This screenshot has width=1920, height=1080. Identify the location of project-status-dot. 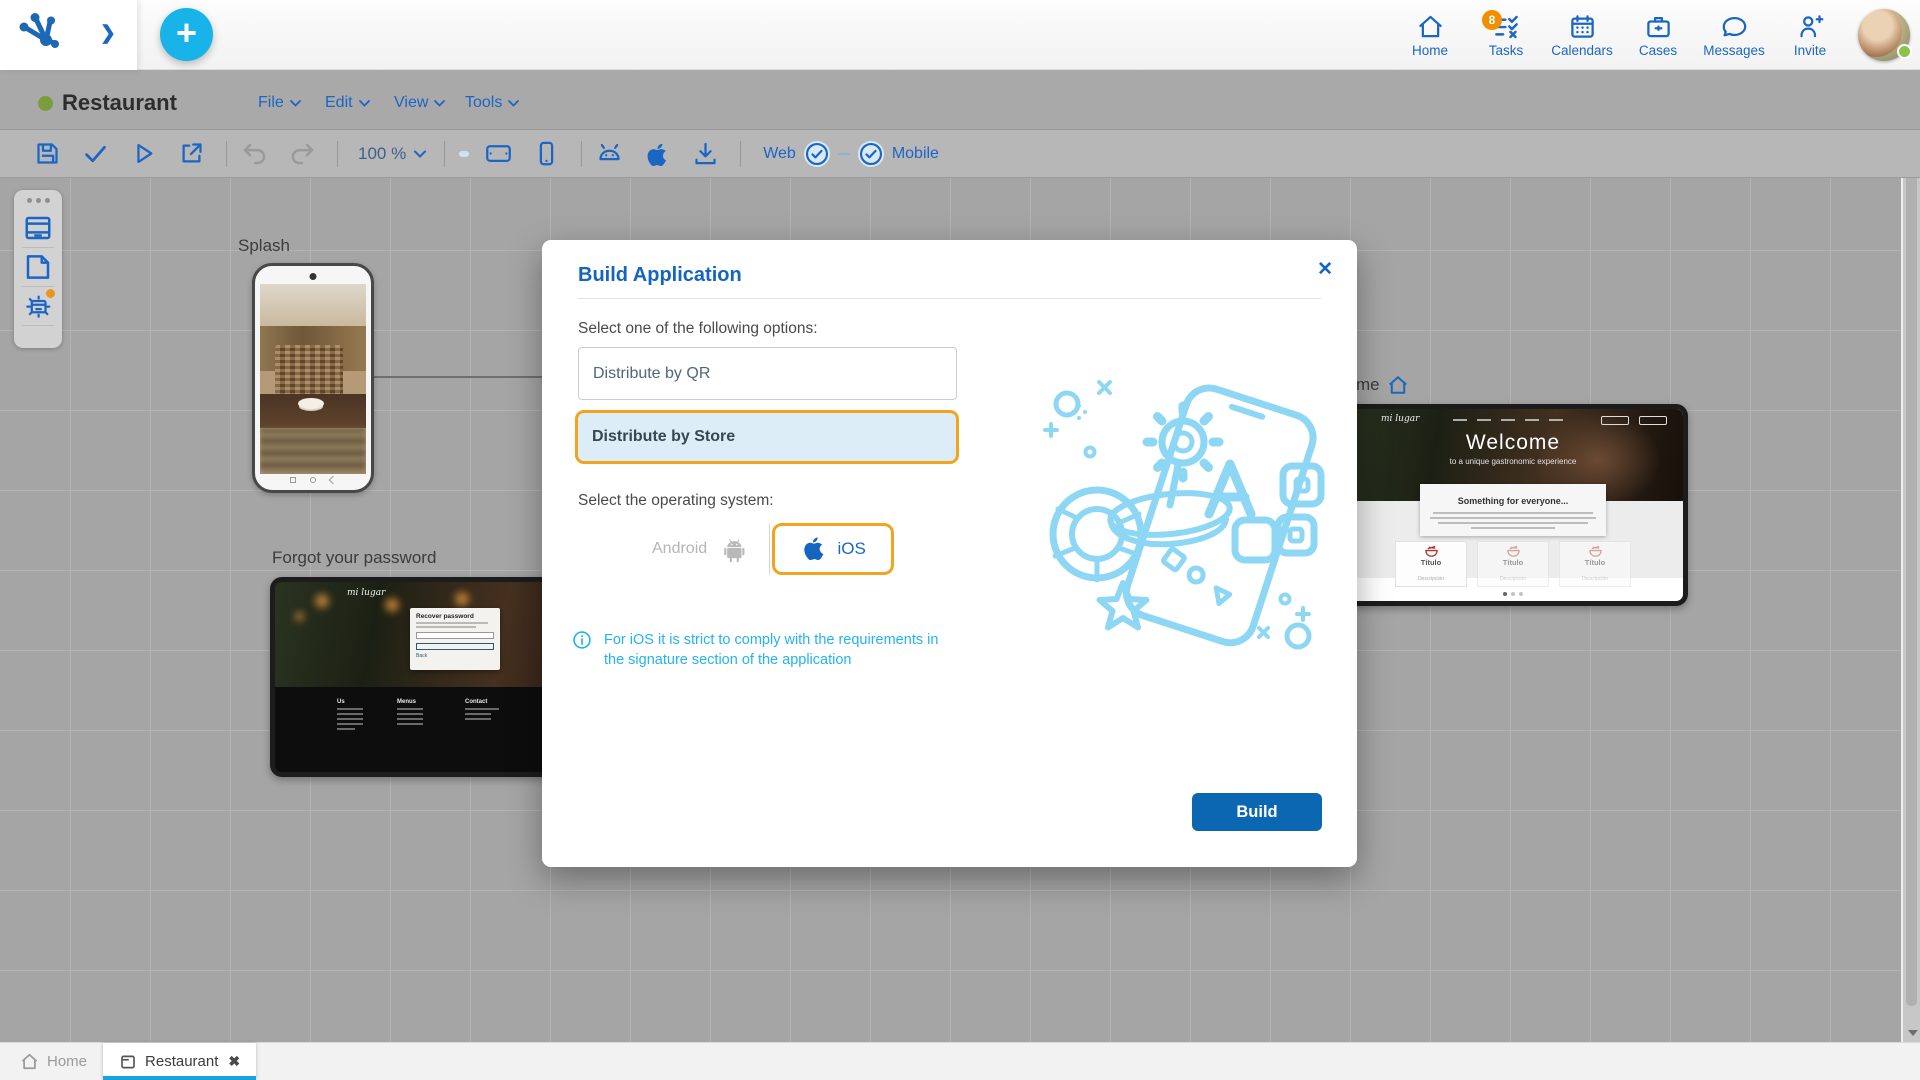
(45, 103).